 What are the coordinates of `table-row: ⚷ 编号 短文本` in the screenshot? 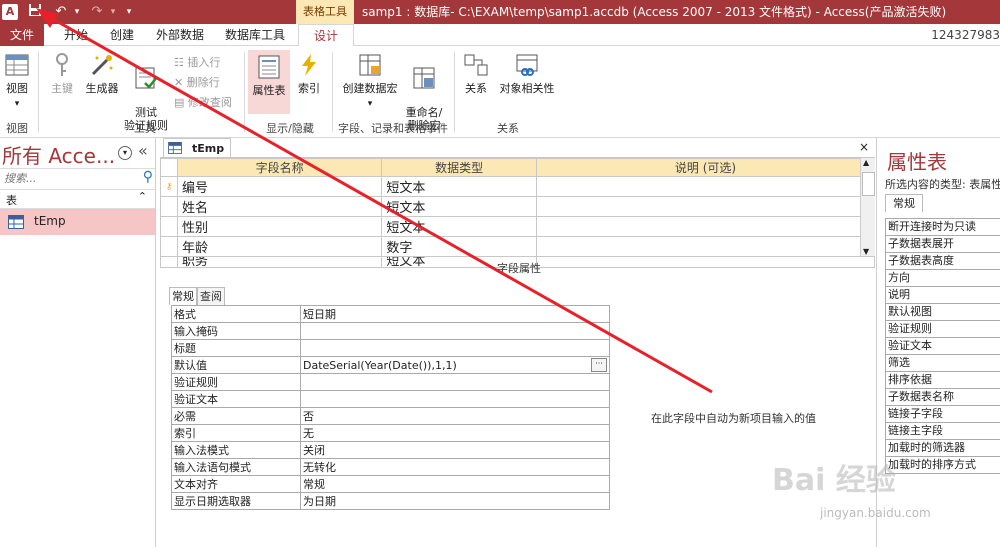 It's located at (518, 186).